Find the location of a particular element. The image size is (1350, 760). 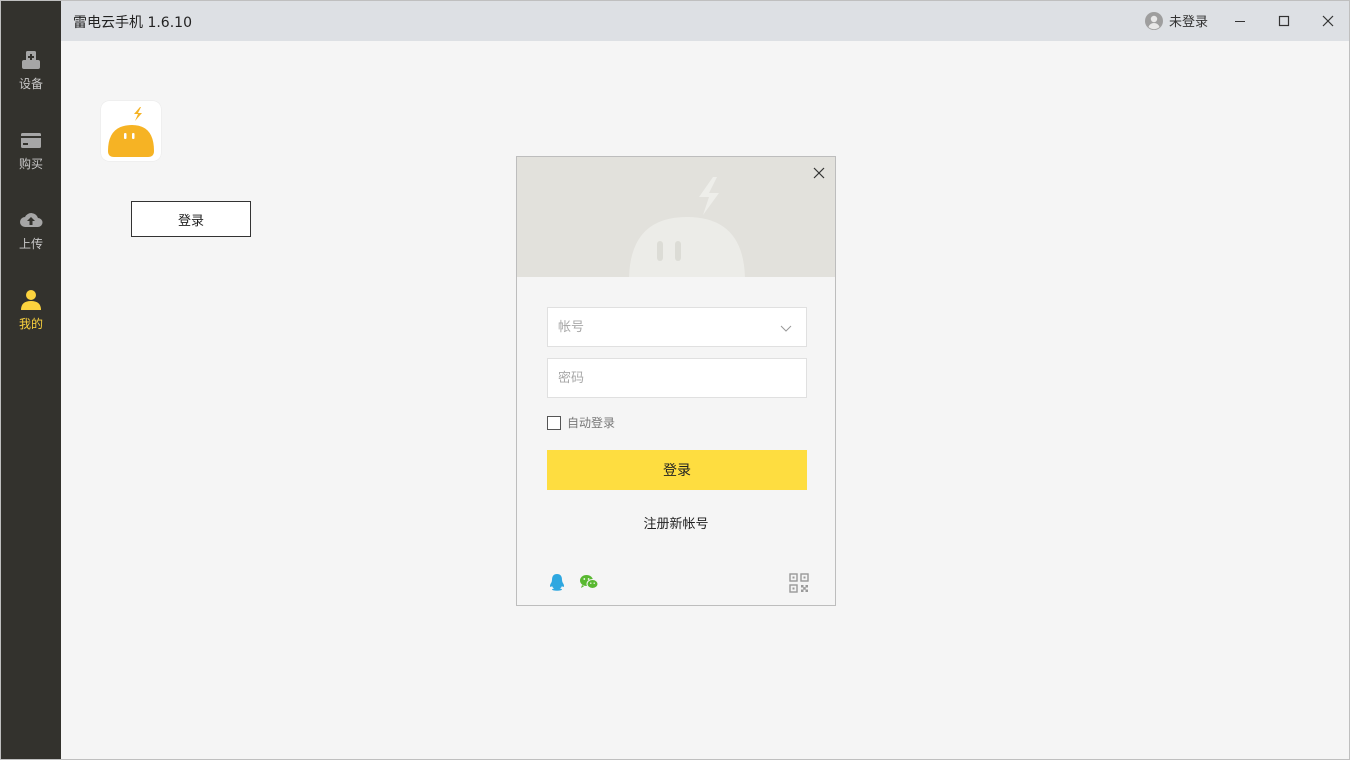

login-dialog: 自动登录 登录 注册新帐号 is located at coordinates (676, 381).